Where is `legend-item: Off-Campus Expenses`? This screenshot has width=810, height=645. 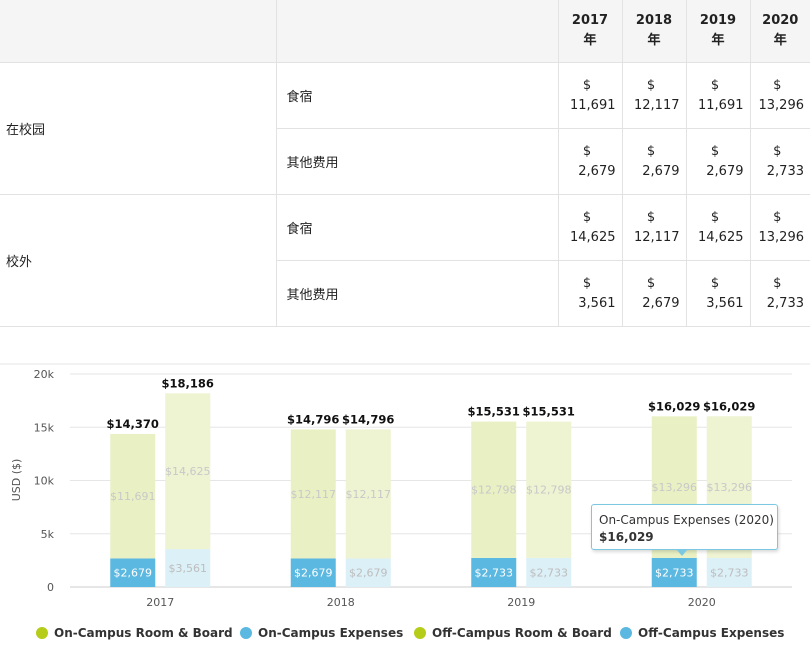
legend-item: Off-Campus Expenses is located at coordinates (702, 633).